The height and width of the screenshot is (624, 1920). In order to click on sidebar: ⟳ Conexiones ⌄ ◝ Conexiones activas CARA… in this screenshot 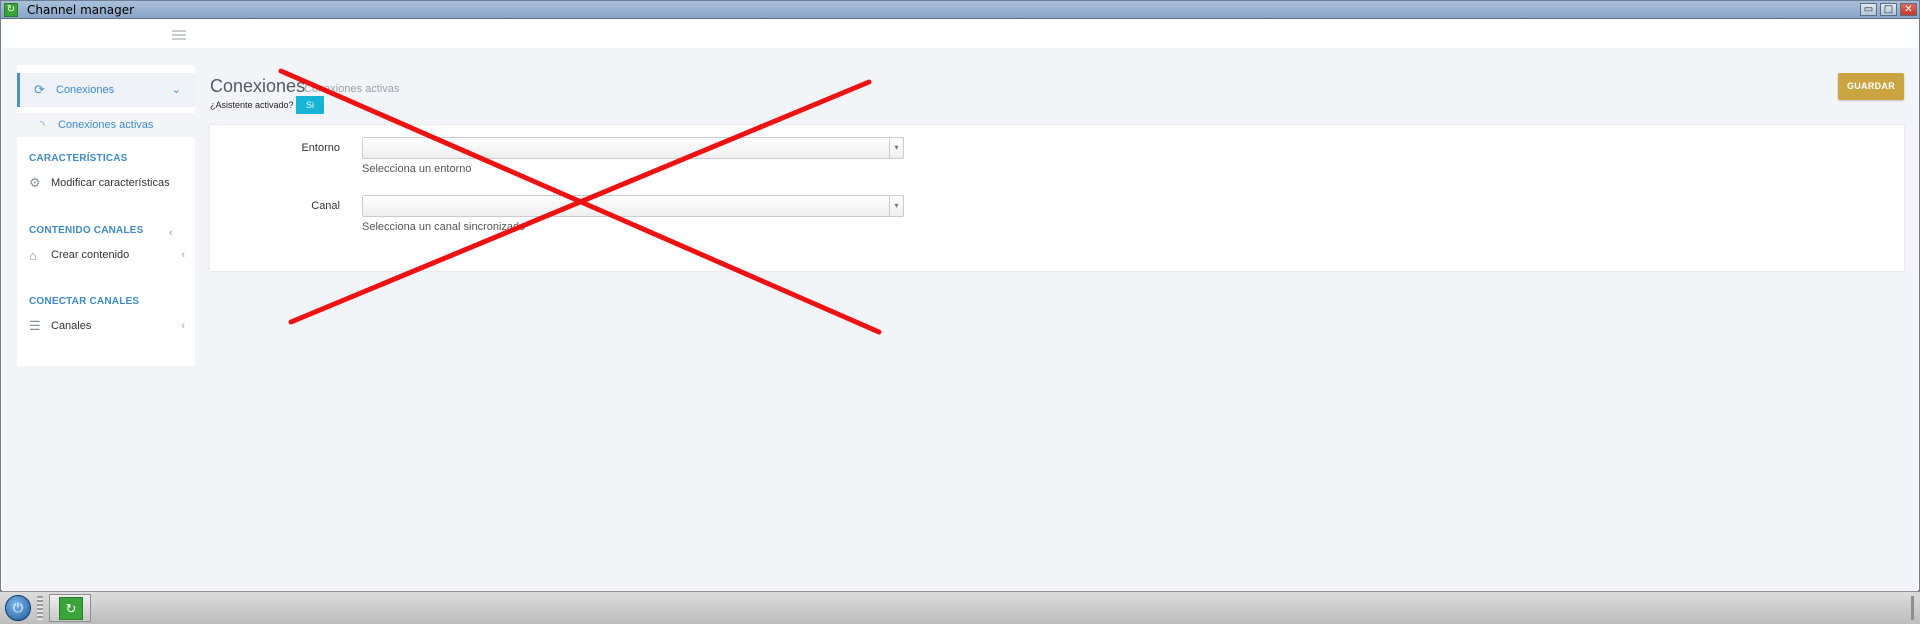, I will do `click(100, 215)`.